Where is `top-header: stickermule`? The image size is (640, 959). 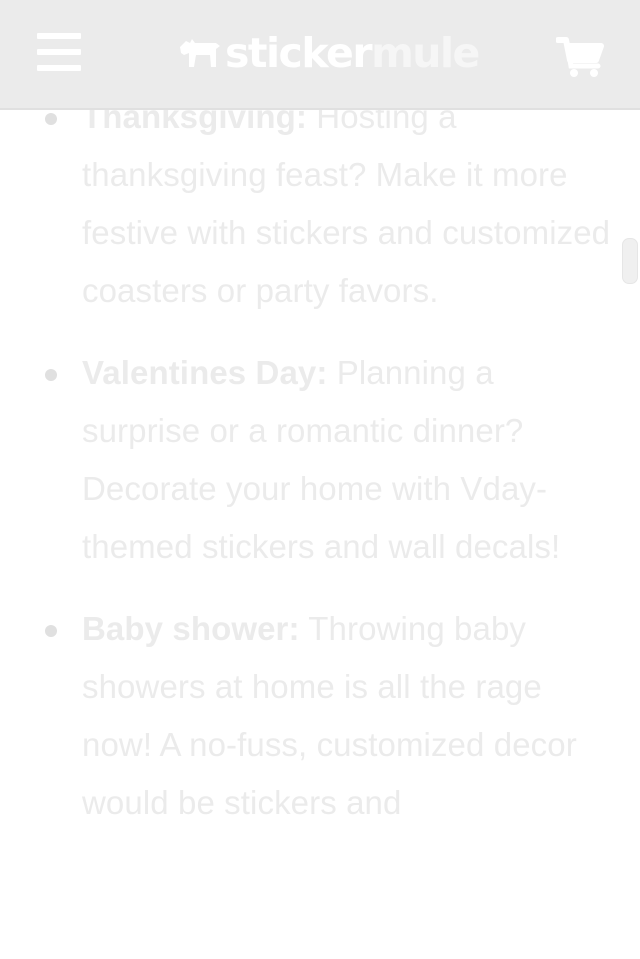
top-header: stickermule is located at coordinates (320, 55).